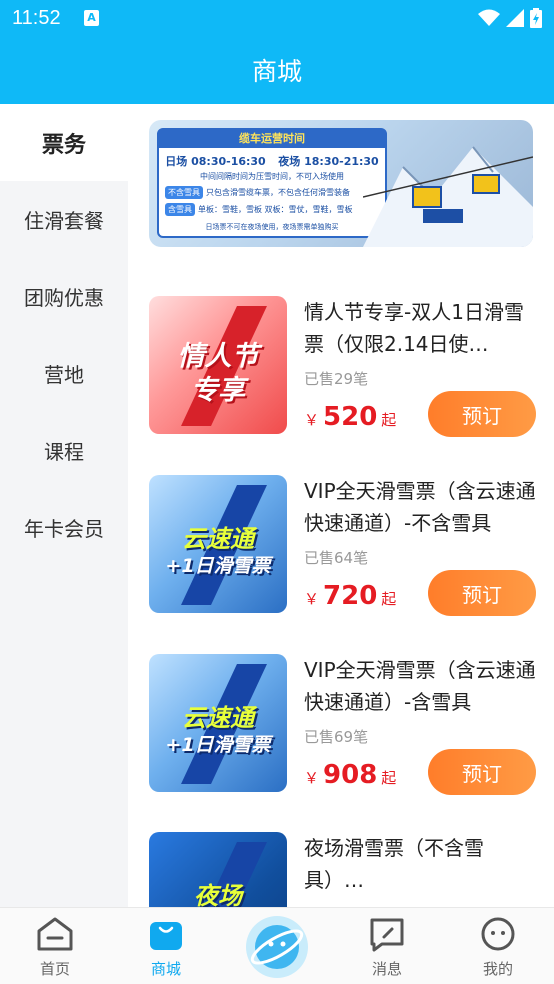 The width and height of the screenshot is (554, 984). I want to click on sidebar-item-lodging-package: 住滑套餐, so click(64, 219).